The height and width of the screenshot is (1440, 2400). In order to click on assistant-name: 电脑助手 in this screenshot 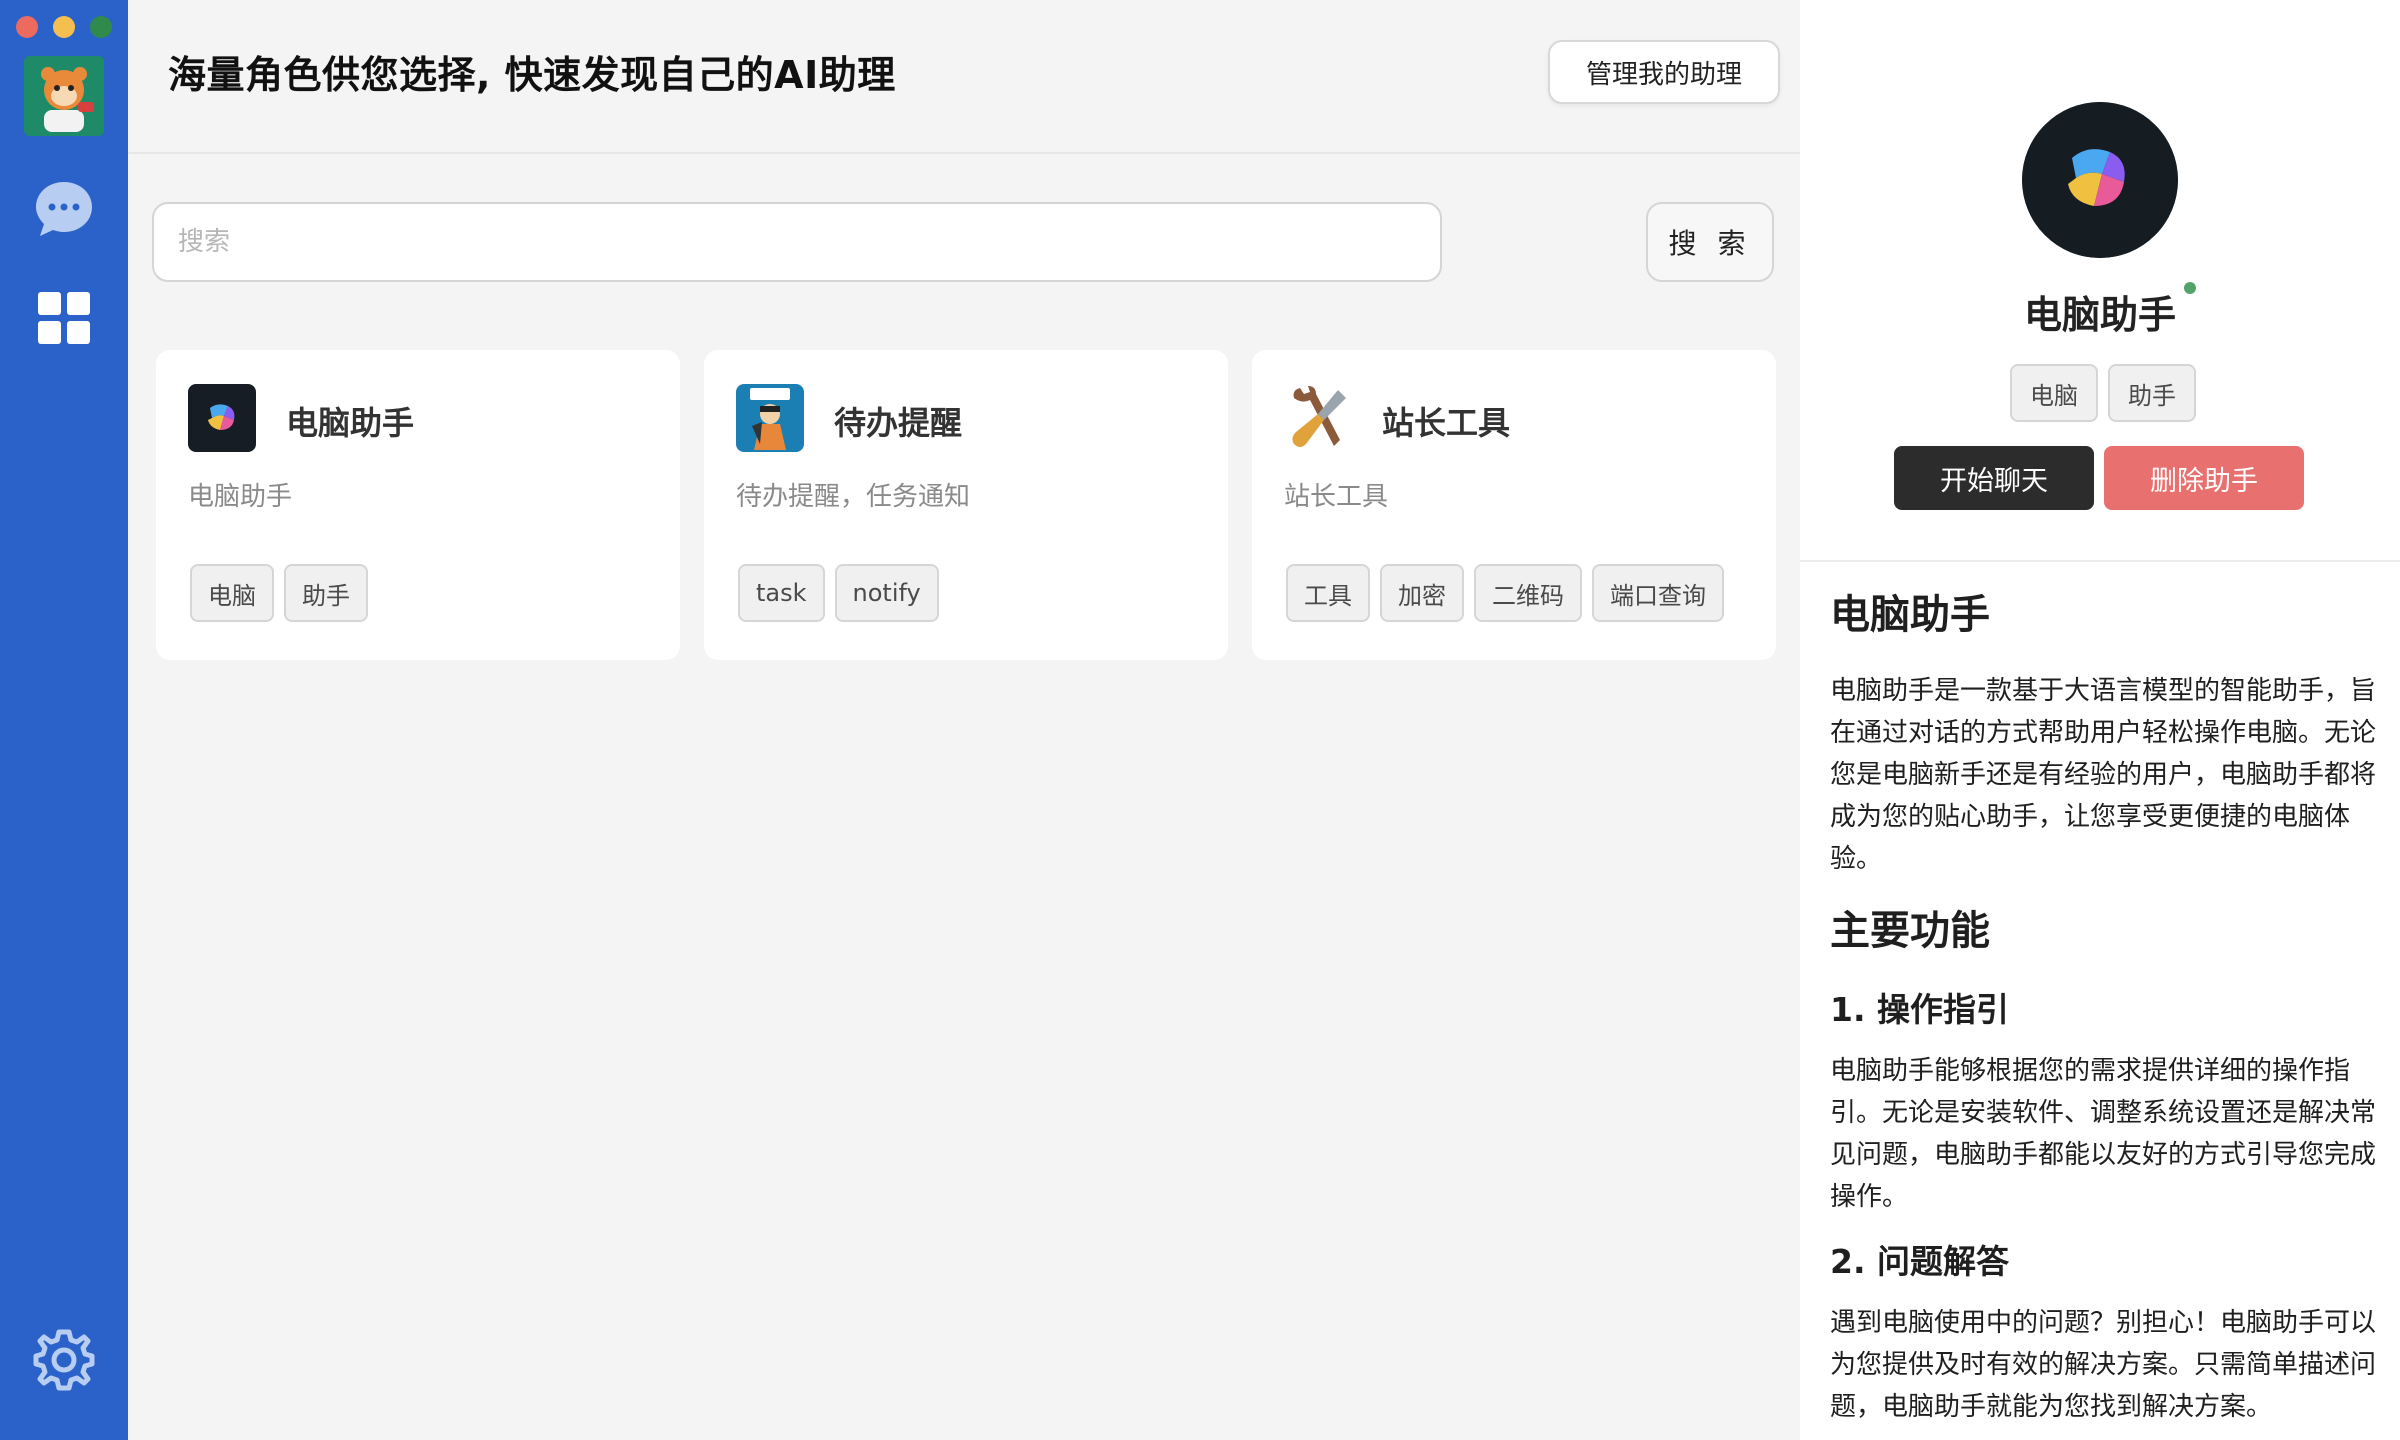, I will do `click(2099, 315)`.